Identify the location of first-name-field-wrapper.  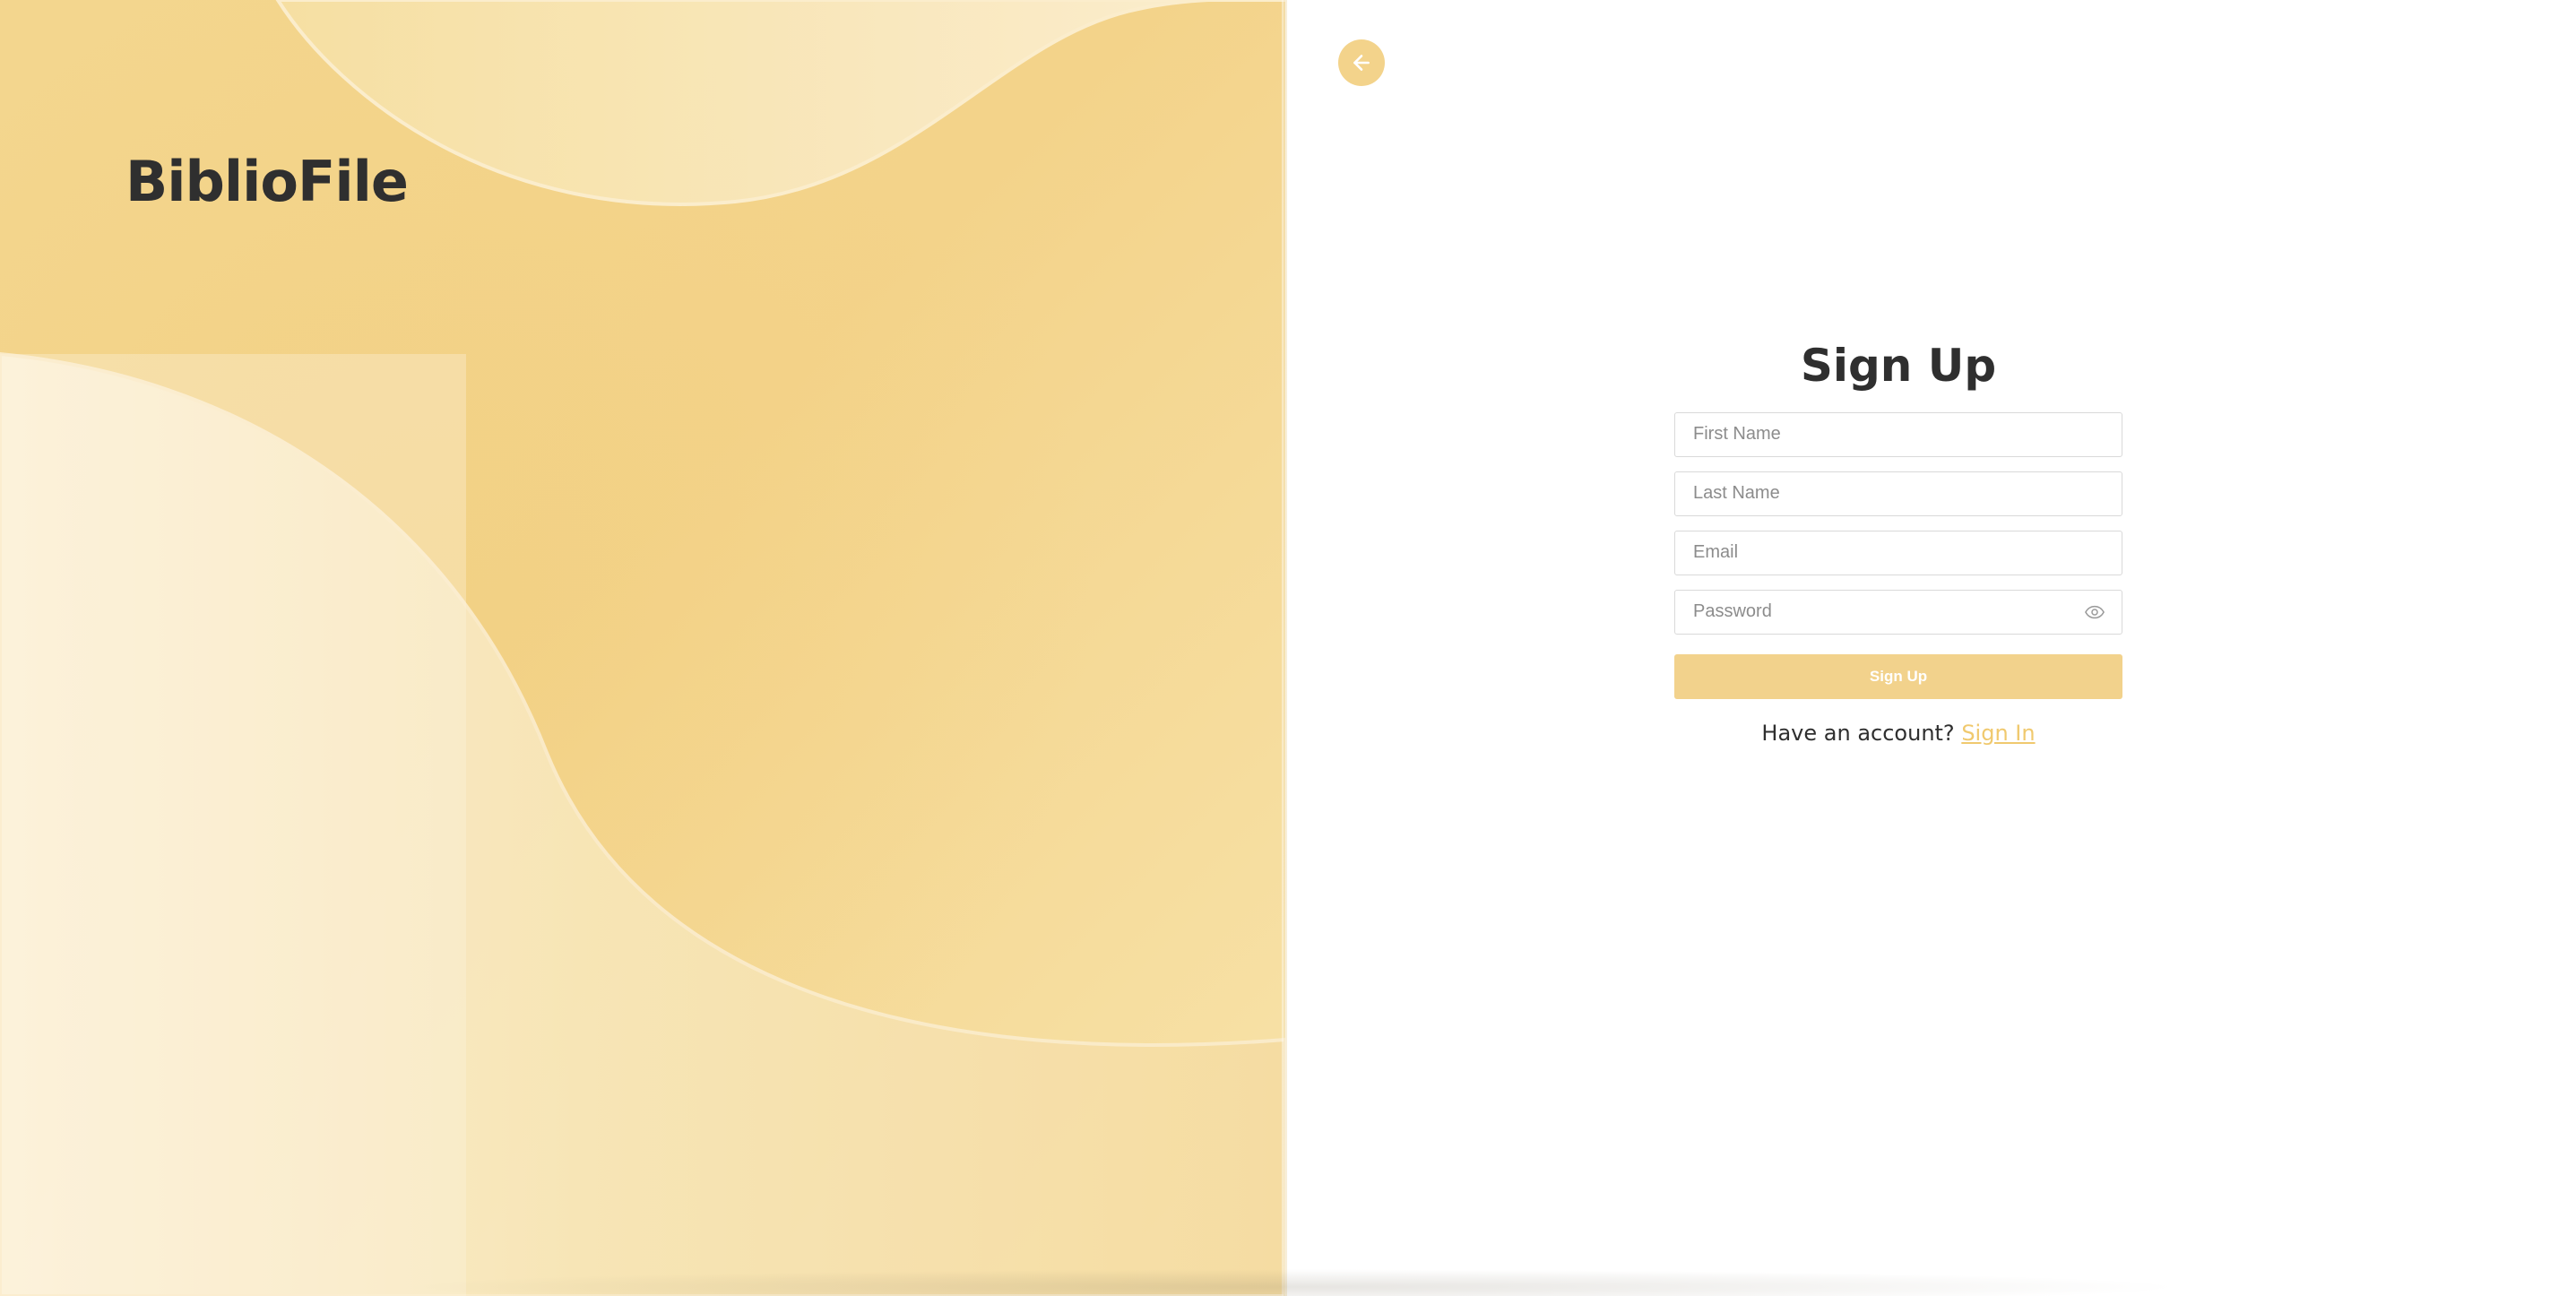
(1898, 434).